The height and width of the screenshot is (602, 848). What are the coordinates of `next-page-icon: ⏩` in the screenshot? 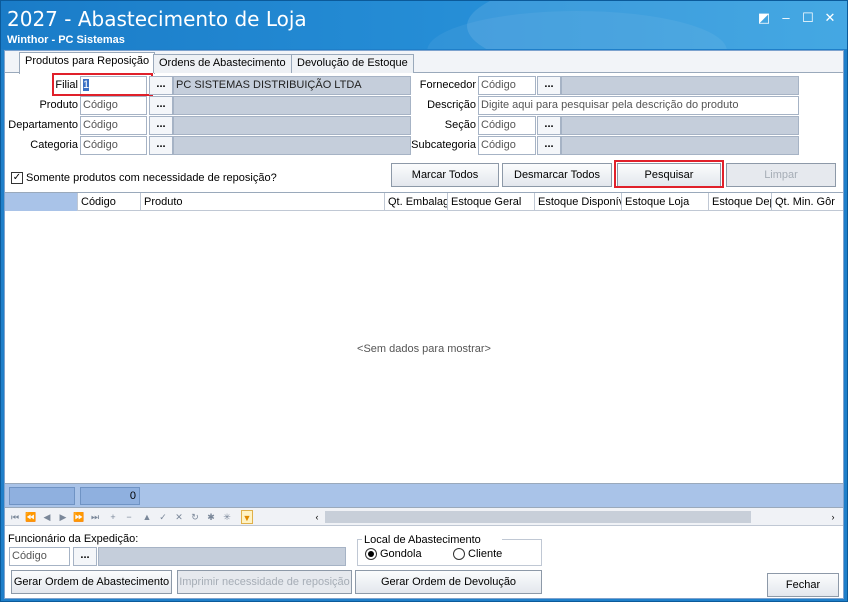 It's located at (79, 517).